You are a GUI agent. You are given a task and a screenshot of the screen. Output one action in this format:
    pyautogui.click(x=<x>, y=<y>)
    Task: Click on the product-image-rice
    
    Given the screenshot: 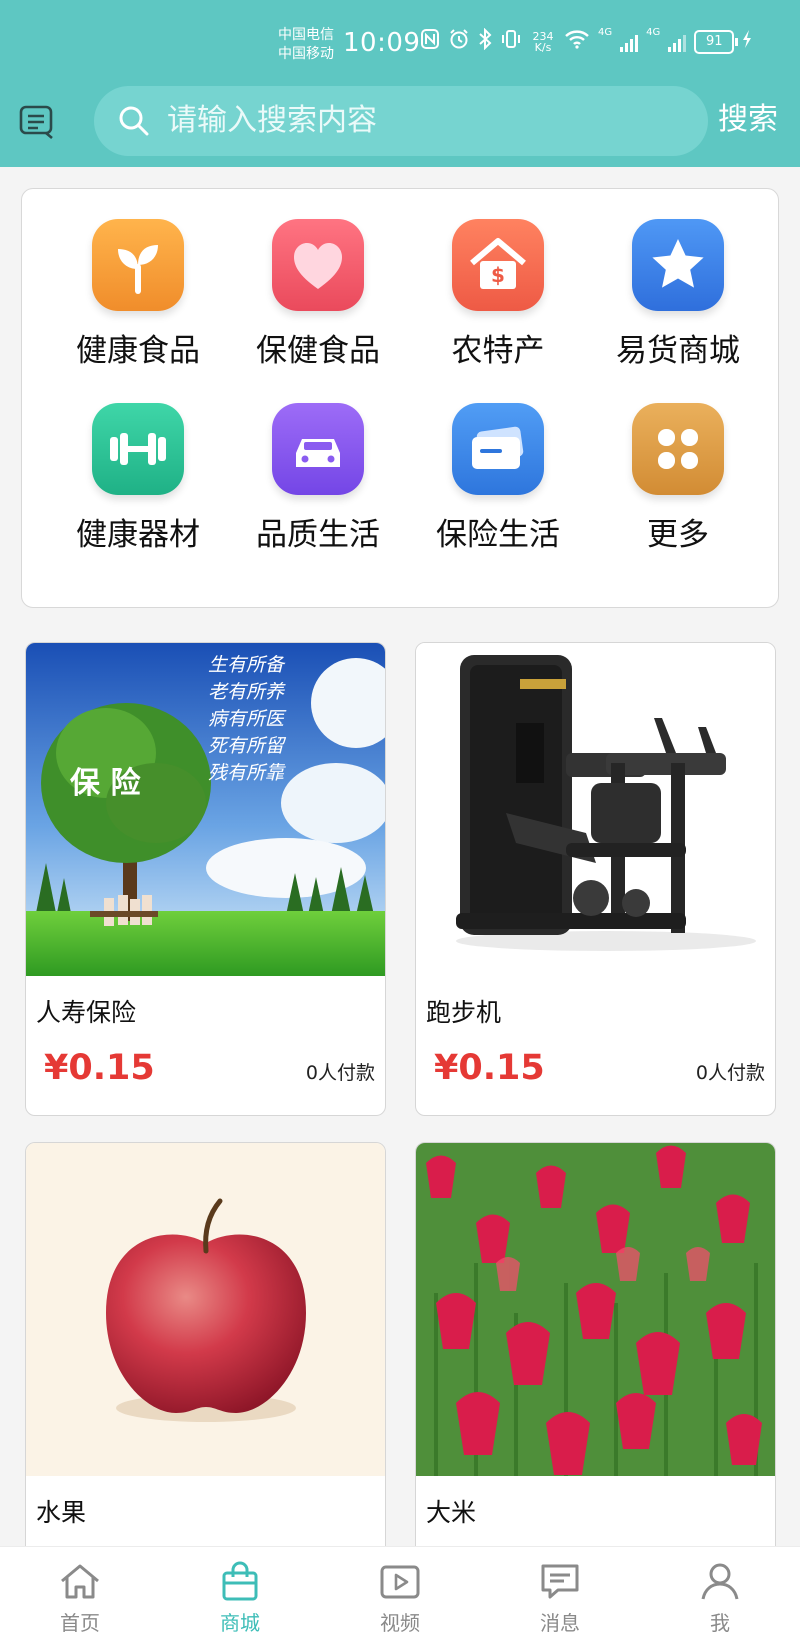 What is the action you would take?
    pyautogui.click(x=595, y=1309)
    